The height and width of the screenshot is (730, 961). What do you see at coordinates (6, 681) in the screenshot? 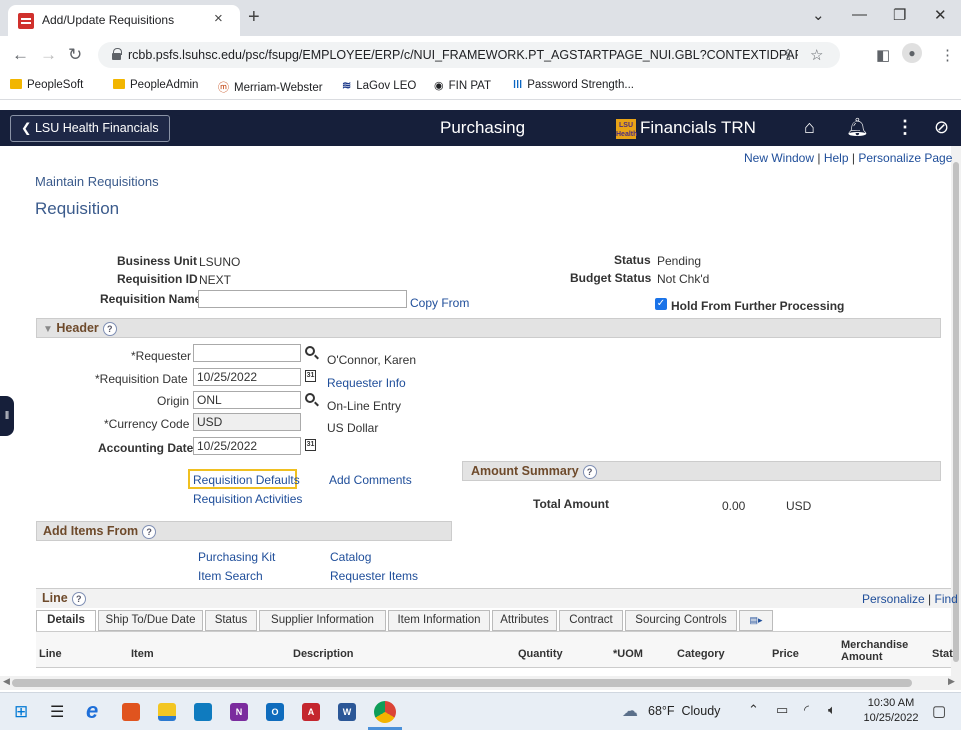
I see `scroll-left-icon: ◀` at bounding box center [6, 681].